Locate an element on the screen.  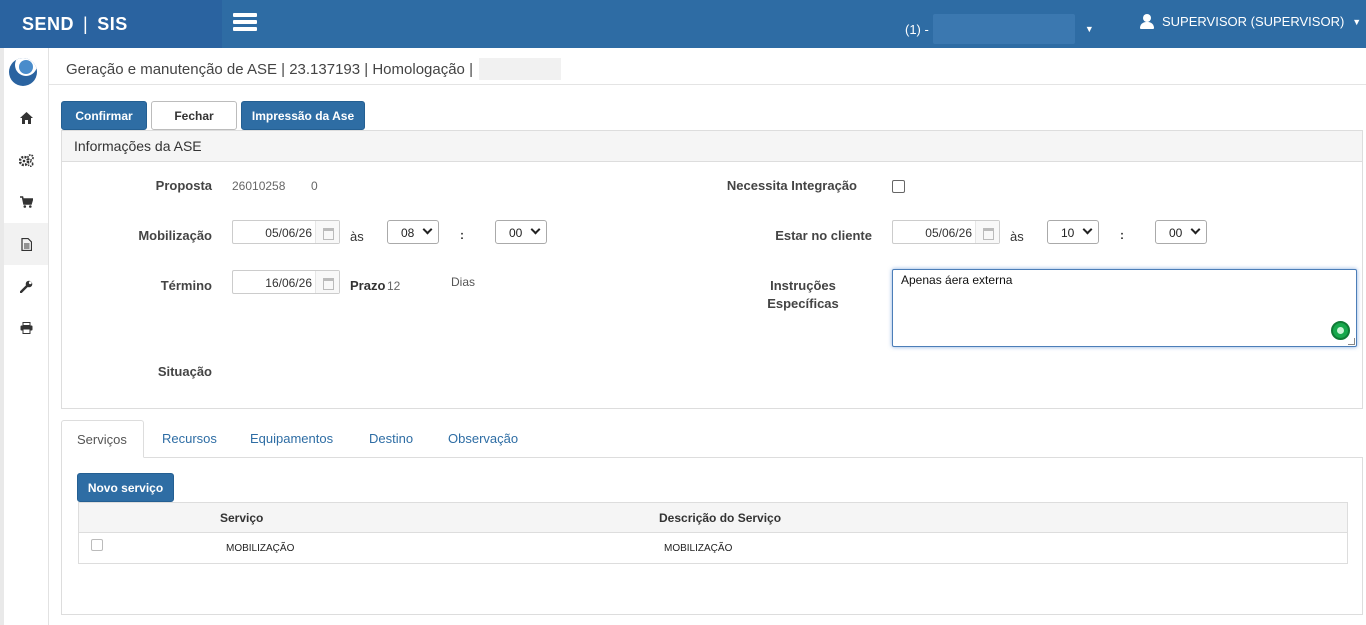
print-ase-button: Impressão da Ase is located at coordinates (303, 115).